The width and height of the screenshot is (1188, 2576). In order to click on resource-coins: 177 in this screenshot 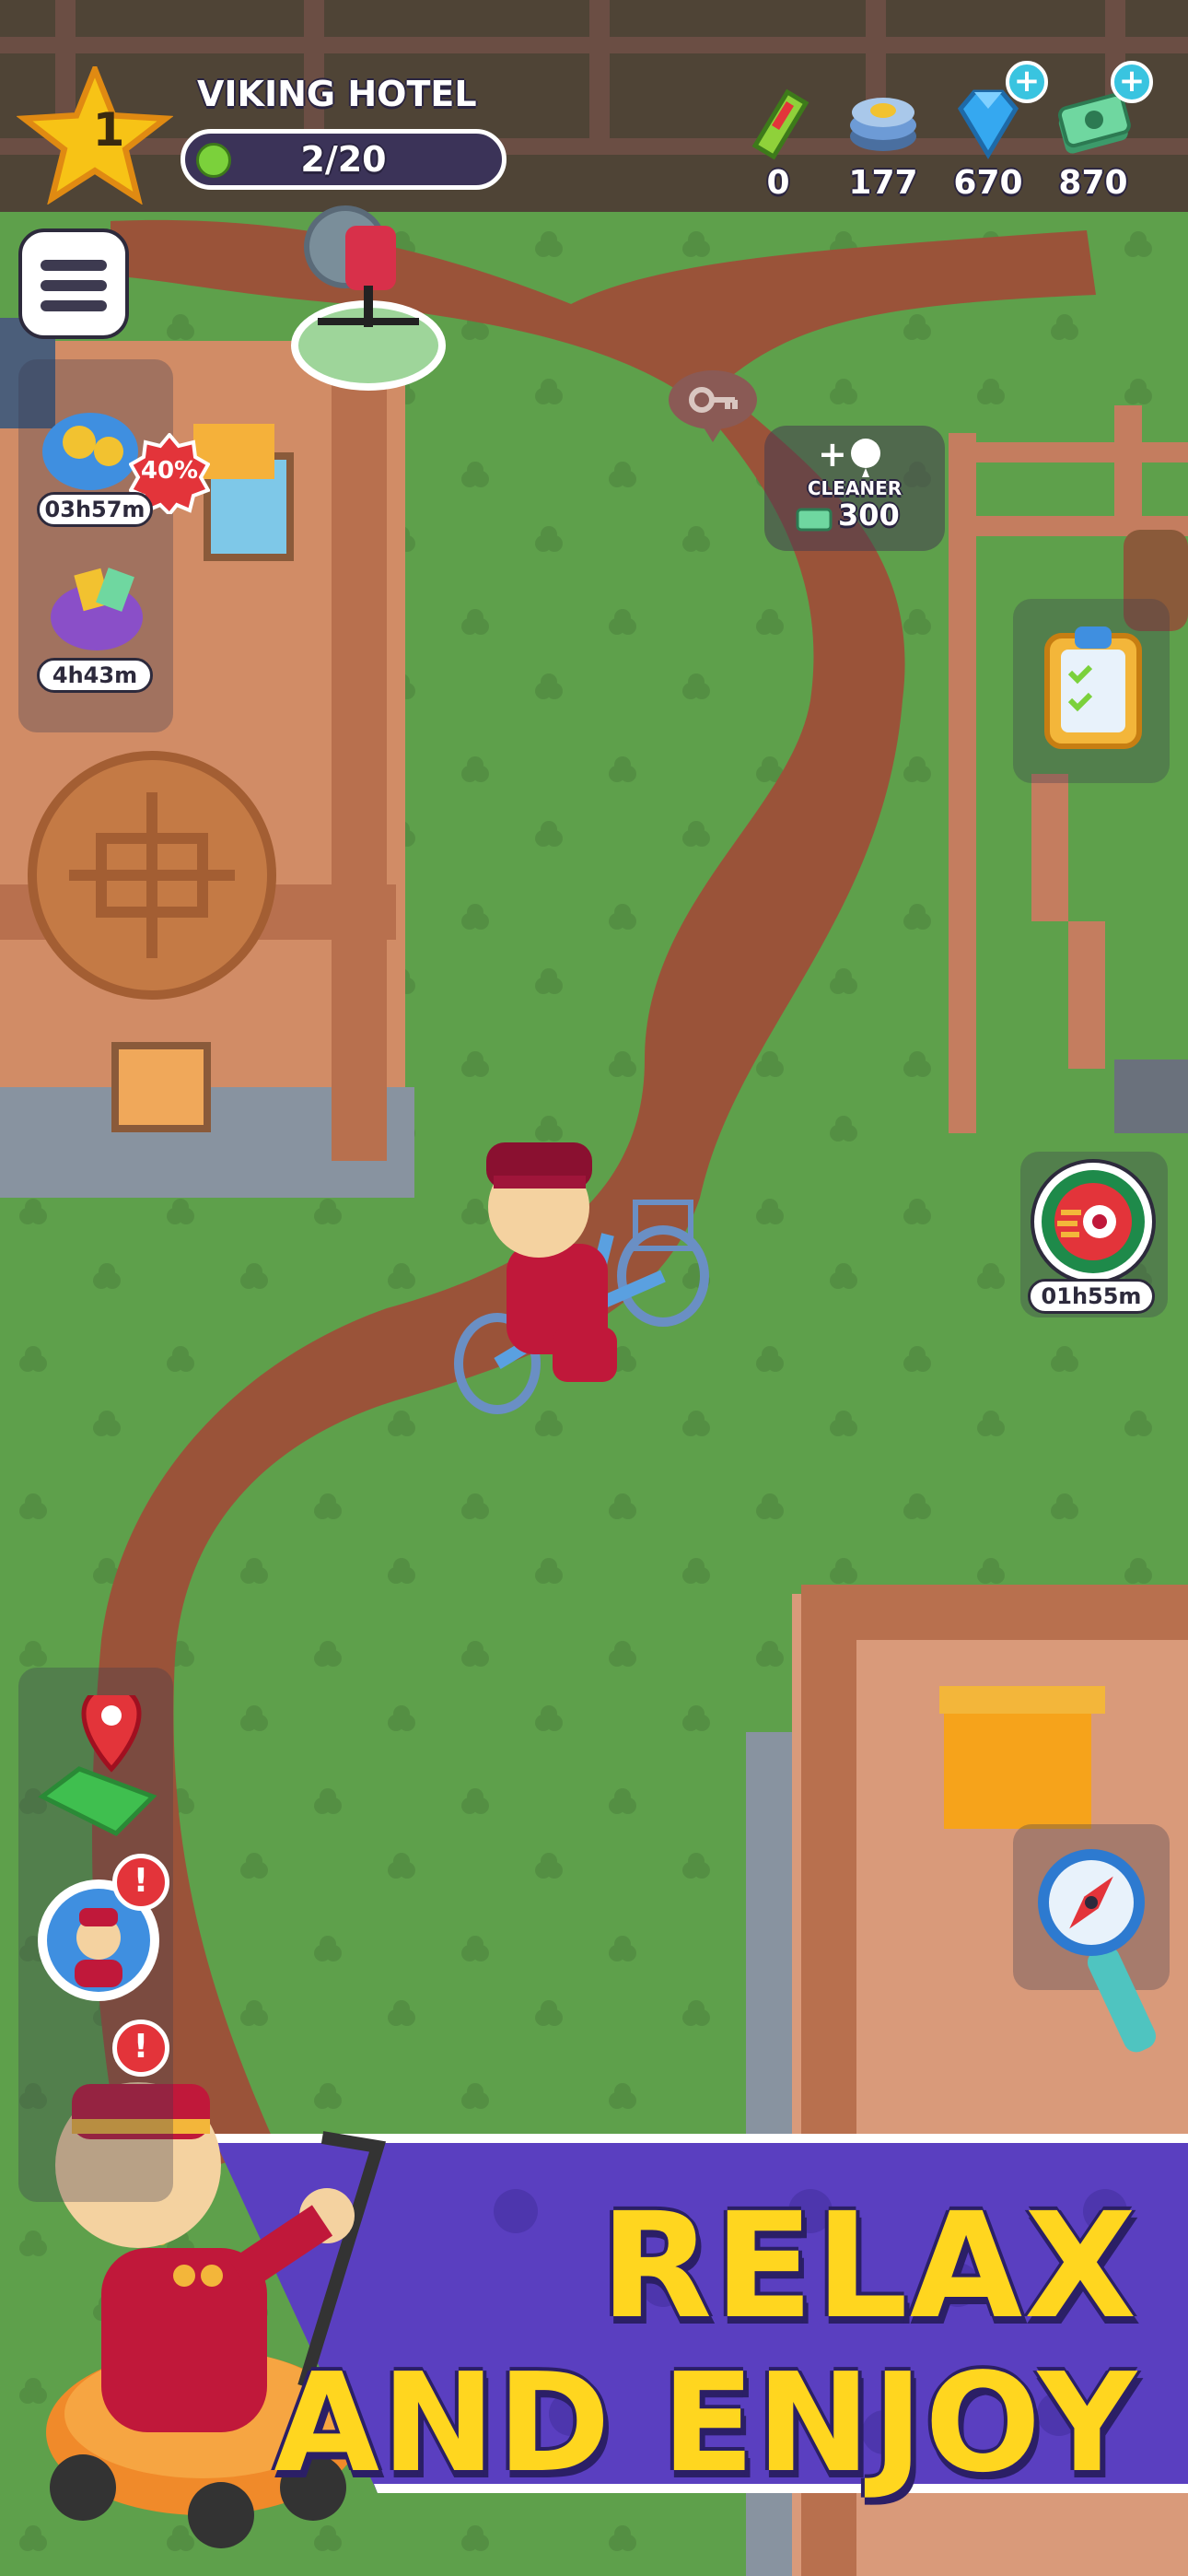, I will do `click(883, 145)`.